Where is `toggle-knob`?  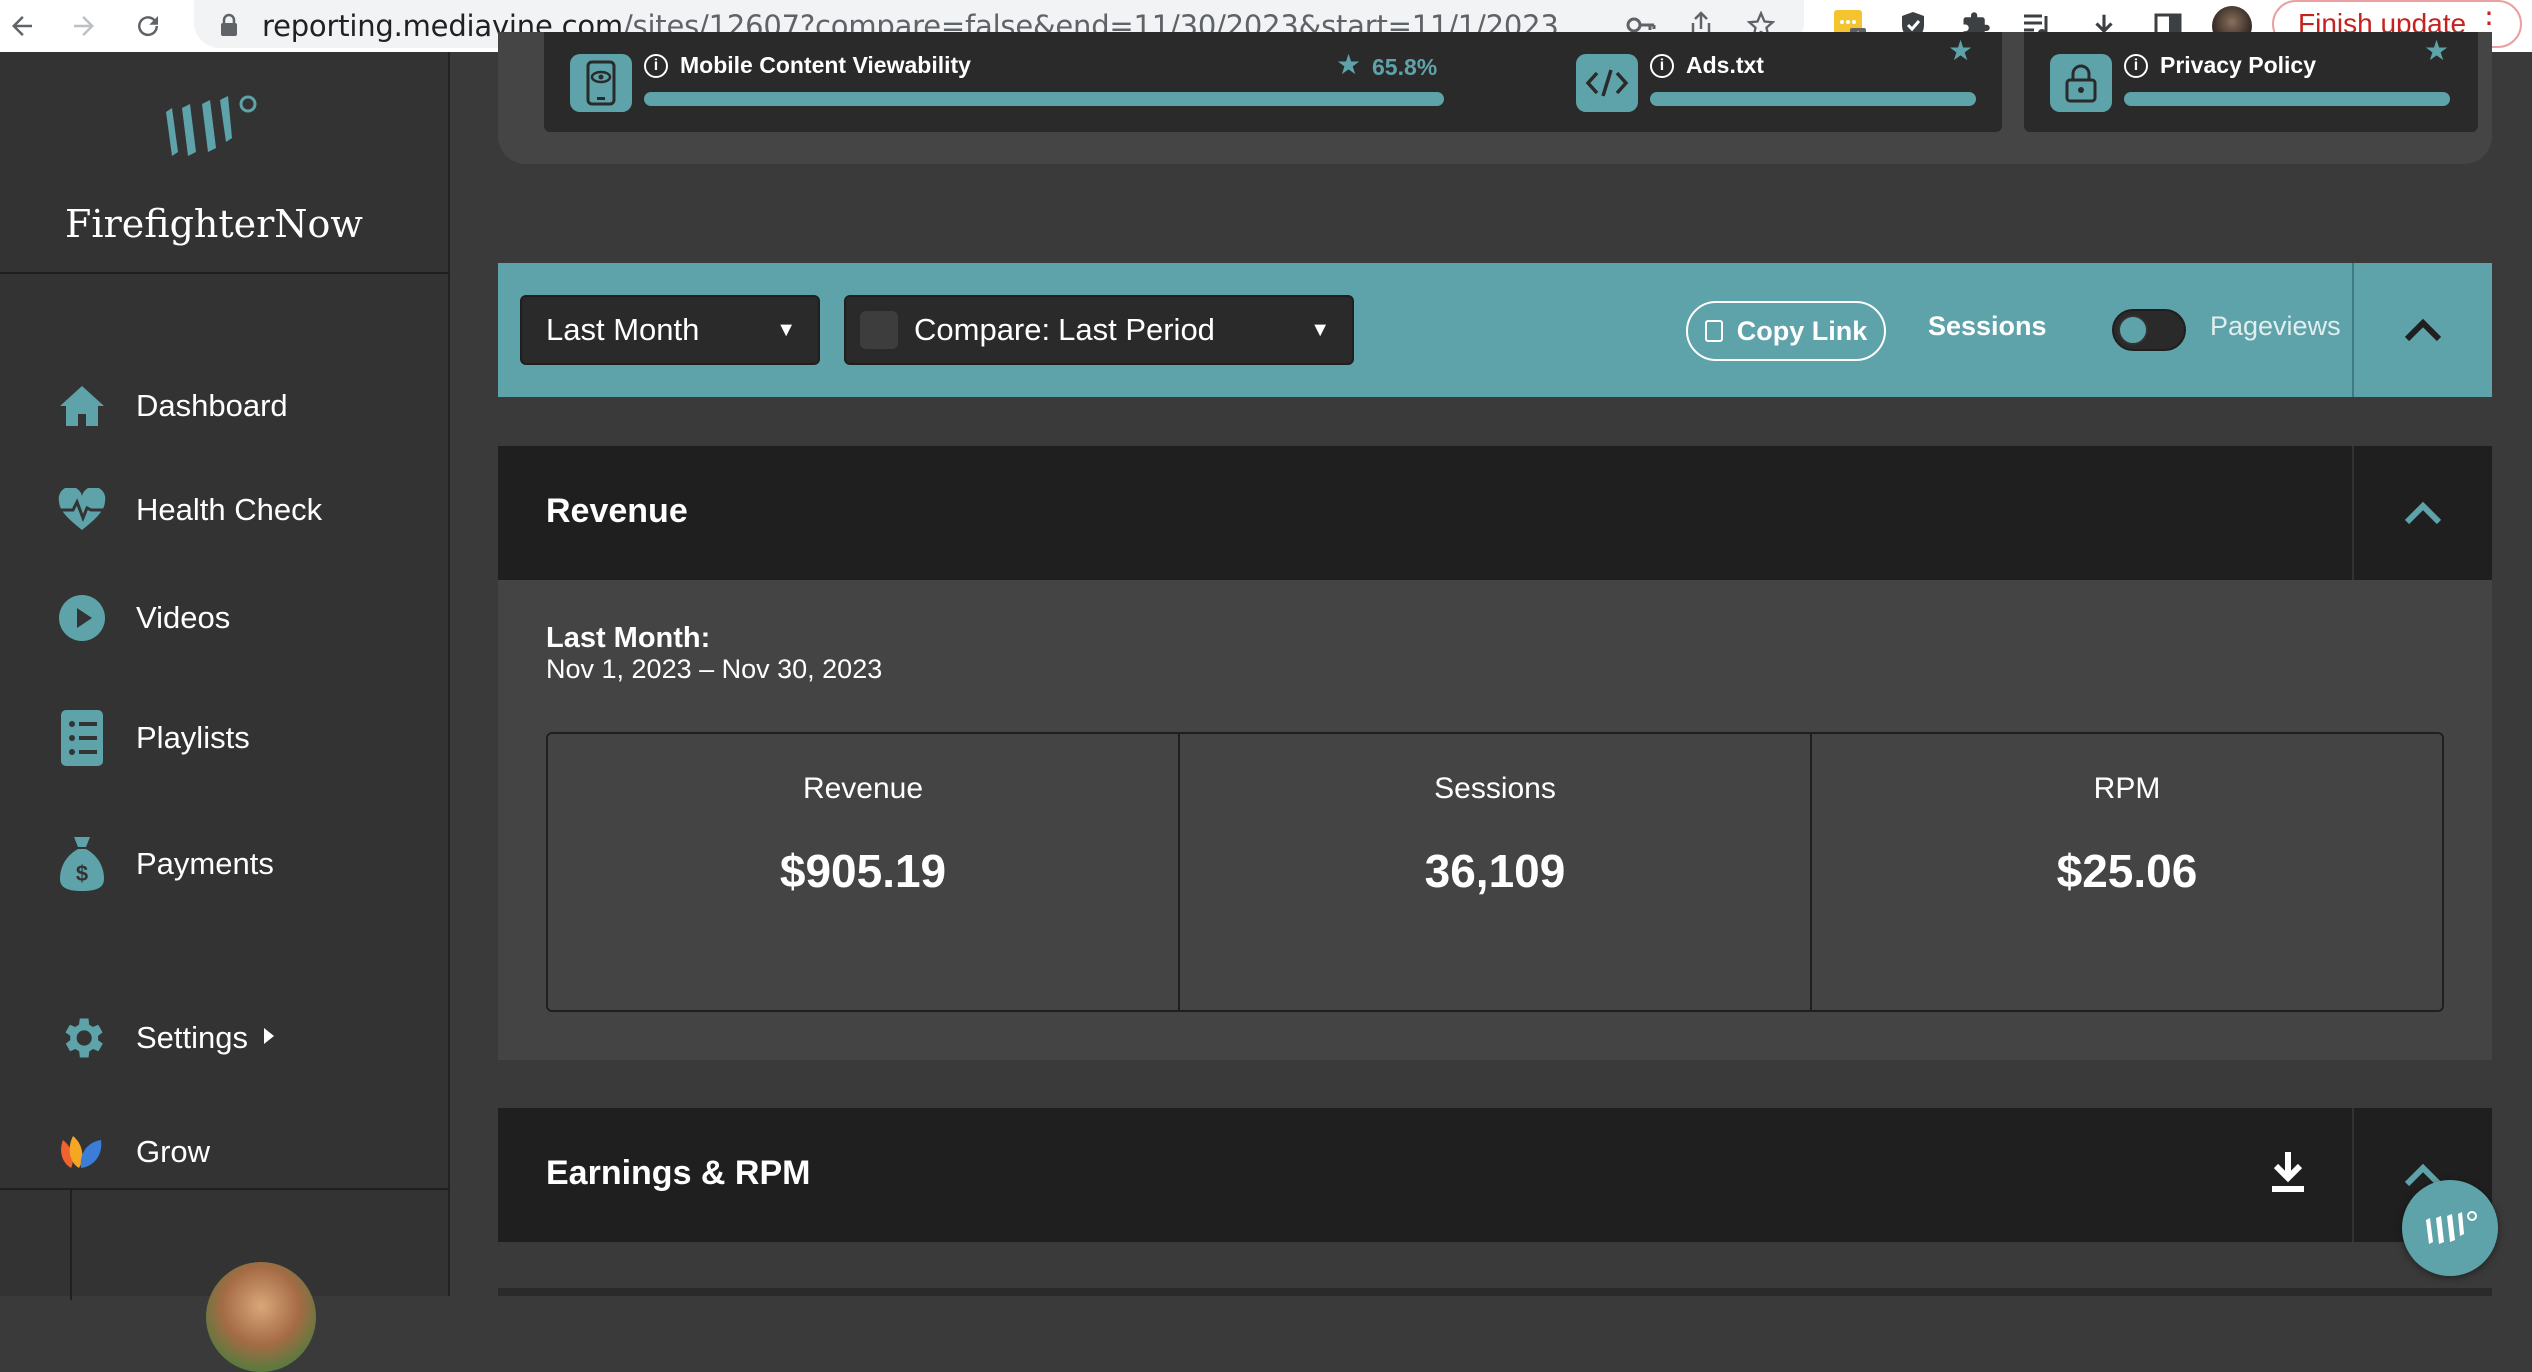
toggle-knob is located at coordinates (2133, 330).